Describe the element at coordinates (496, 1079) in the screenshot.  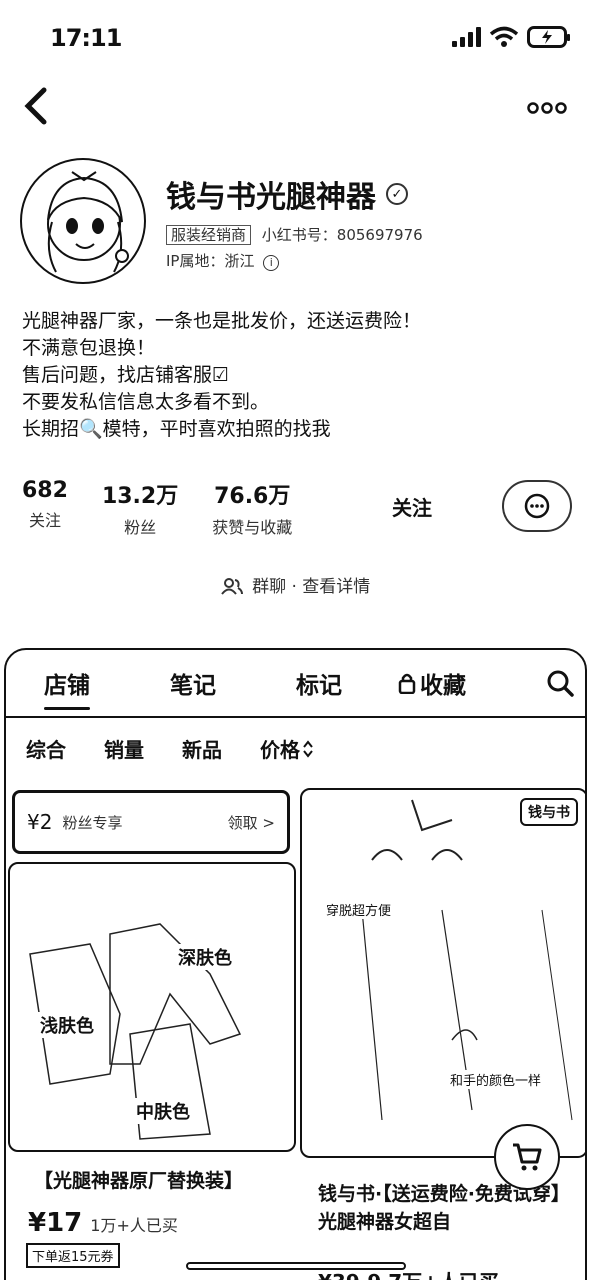
I see `image-caption: 和手的颜色一样` at that location.